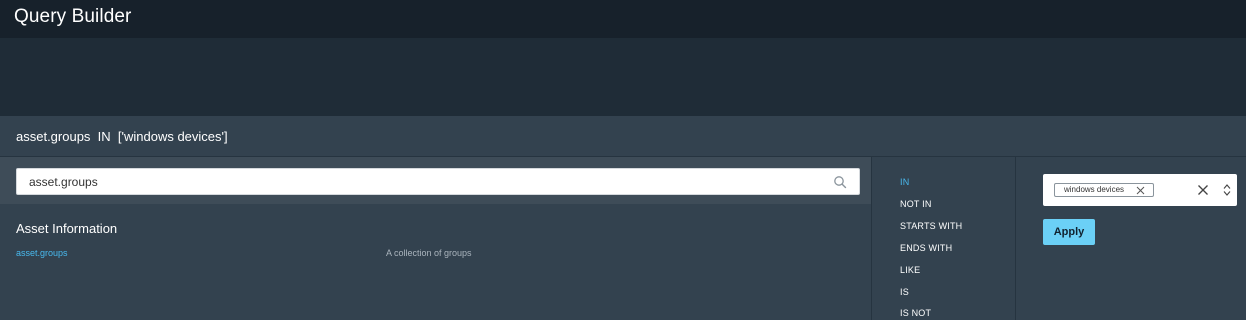  I want to click on dropdown-arrows-icon, so click(1227, 190).